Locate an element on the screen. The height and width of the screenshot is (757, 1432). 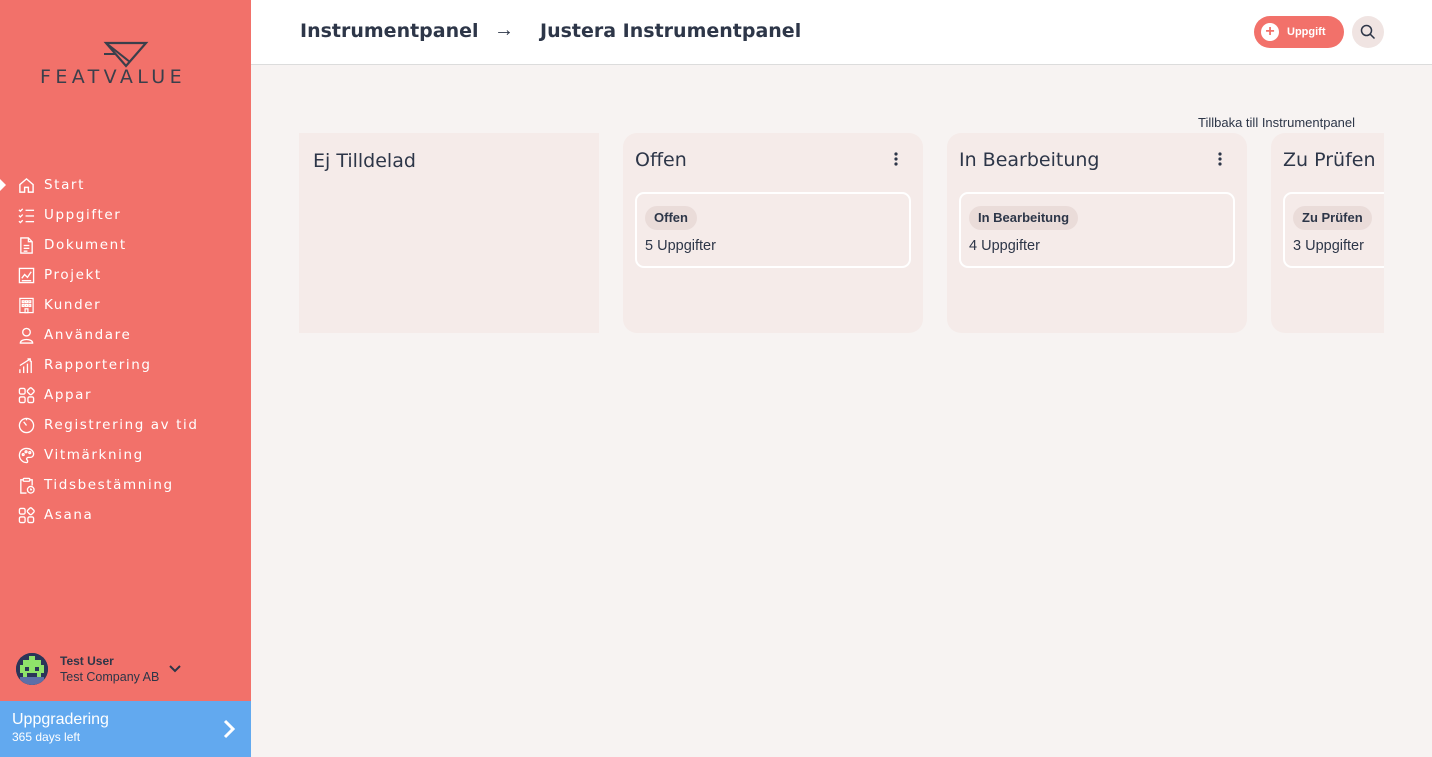
sidebar-item-rapportering: Rapportering is located at coordinates (125, 365).